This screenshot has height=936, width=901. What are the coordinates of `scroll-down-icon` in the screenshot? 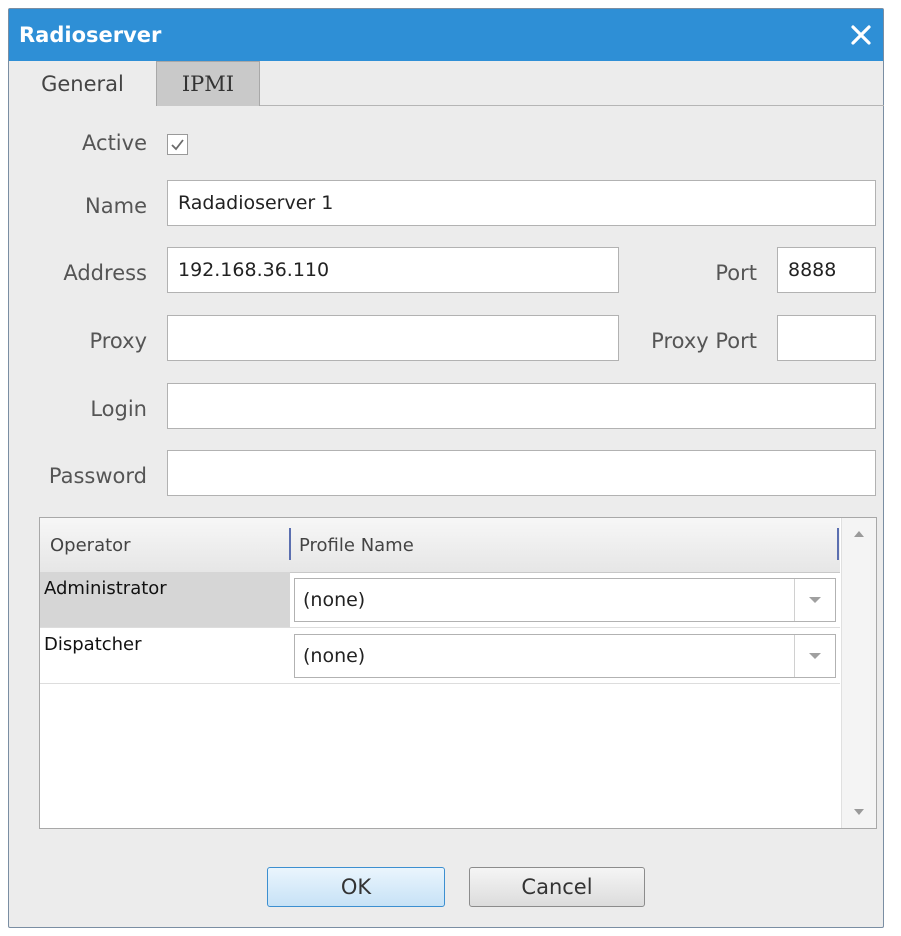 It's located at (859, 812).